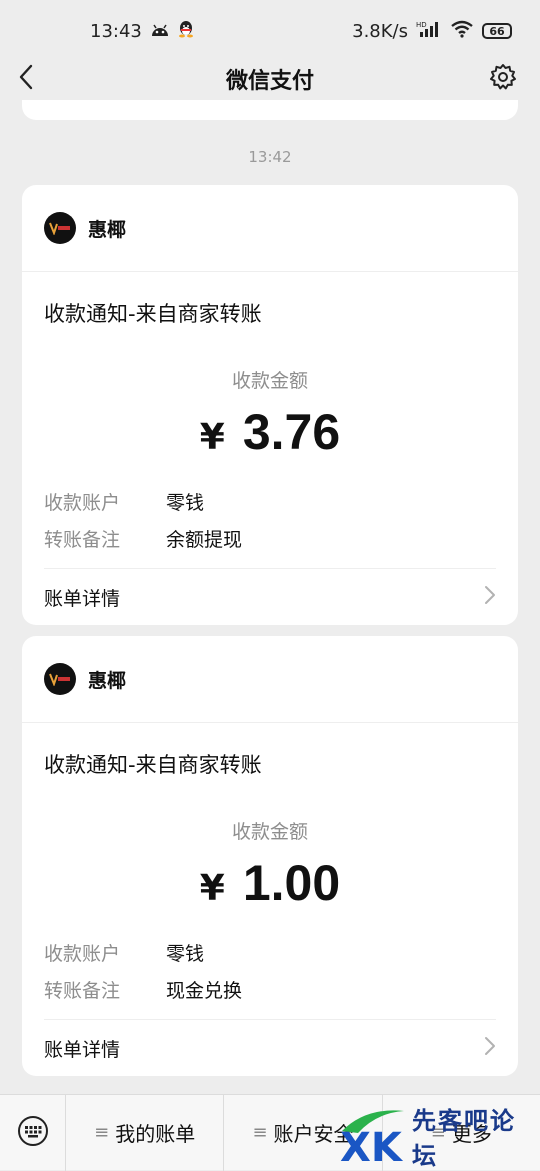 The width and height of the screenshot is (540, 1171). What do you see at coordinates (380, 31) in the screenshot?
I see `network-speed: 3.8K/s` at bounding box center [380, 31].